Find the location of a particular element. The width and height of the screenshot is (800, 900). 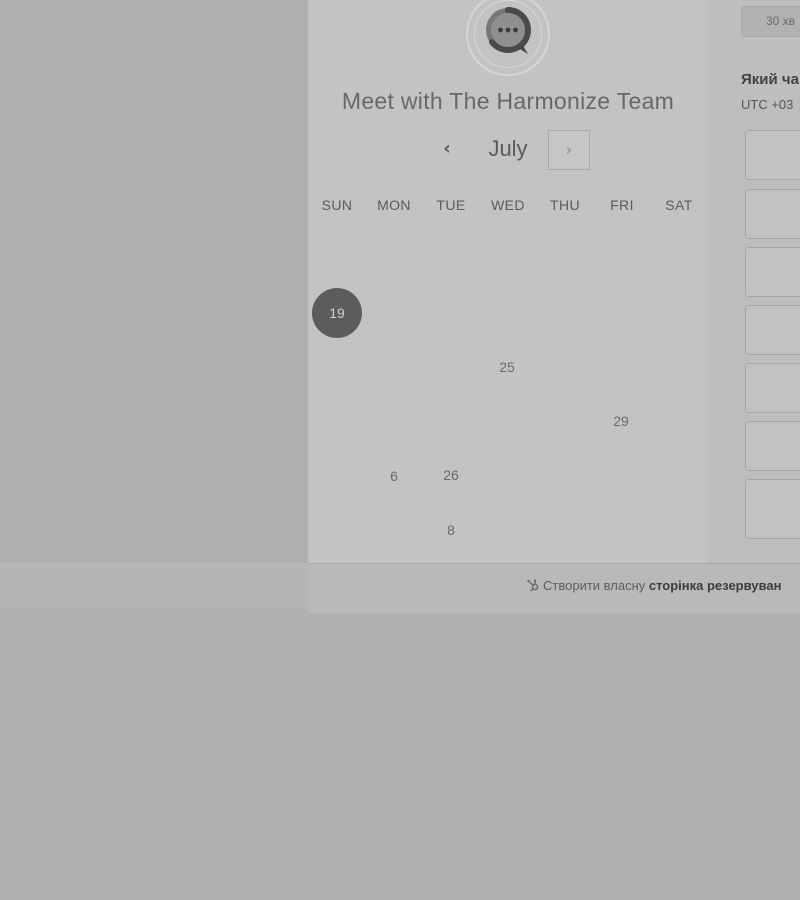

calendar-day-selected: 19 is located at coordinates (337, 313).